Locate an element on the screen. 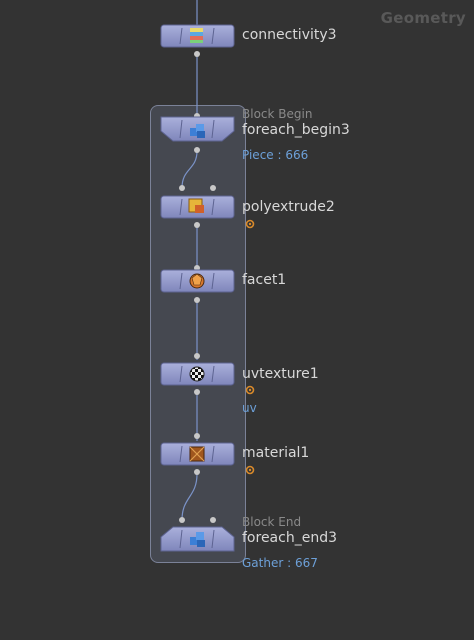 This screenshot has height=640, width=474. node-name-connectivity3: connectivity3 is located at coordinates (289, 35).